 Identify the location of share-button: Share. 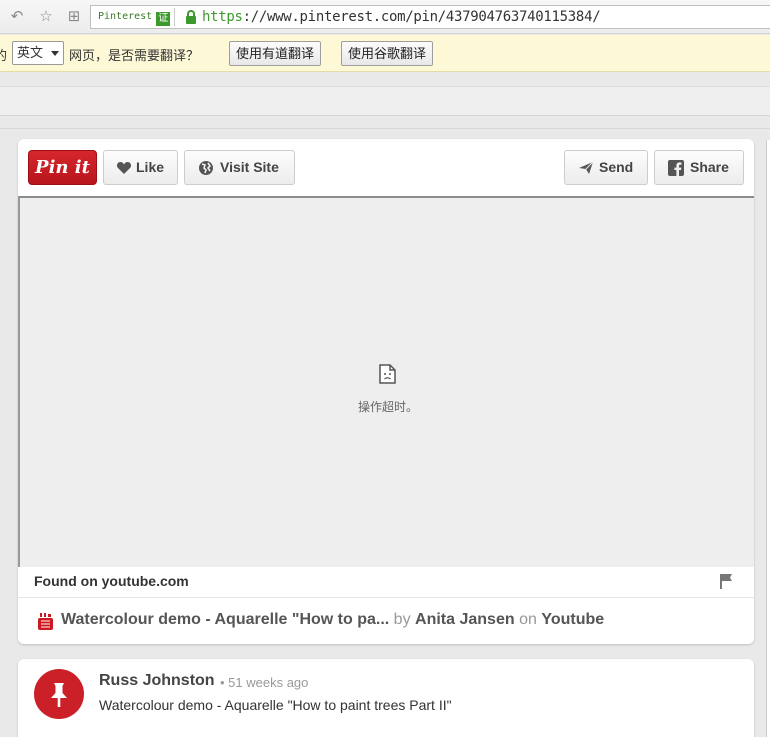
(699, 167).